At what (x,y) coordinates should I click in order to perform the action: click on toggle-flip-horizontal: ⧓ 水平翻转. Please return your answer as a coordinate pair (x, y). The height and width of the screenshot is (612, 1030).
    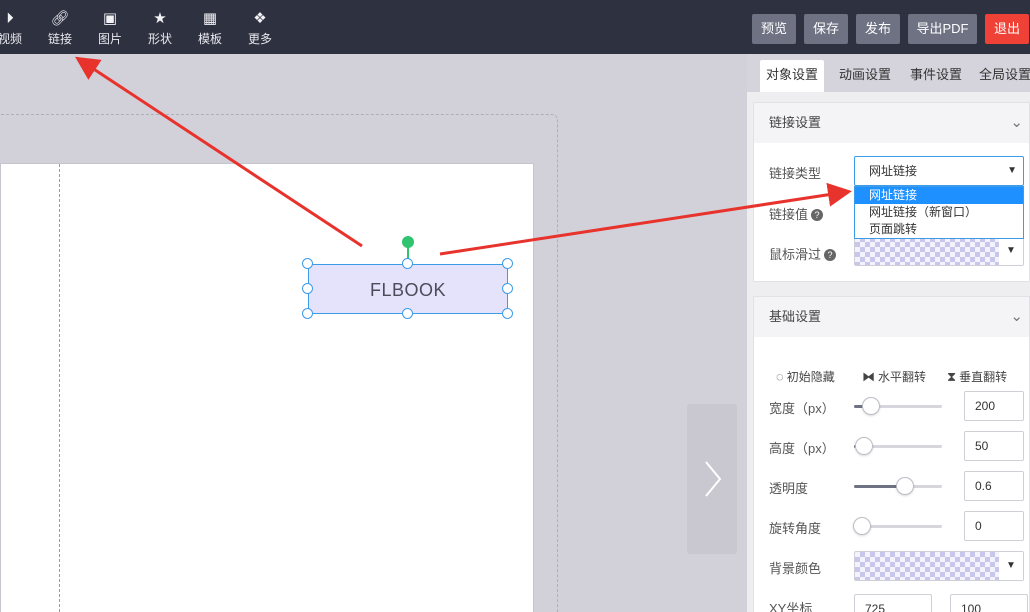
    Looking at the image, I should click on (894, 376).